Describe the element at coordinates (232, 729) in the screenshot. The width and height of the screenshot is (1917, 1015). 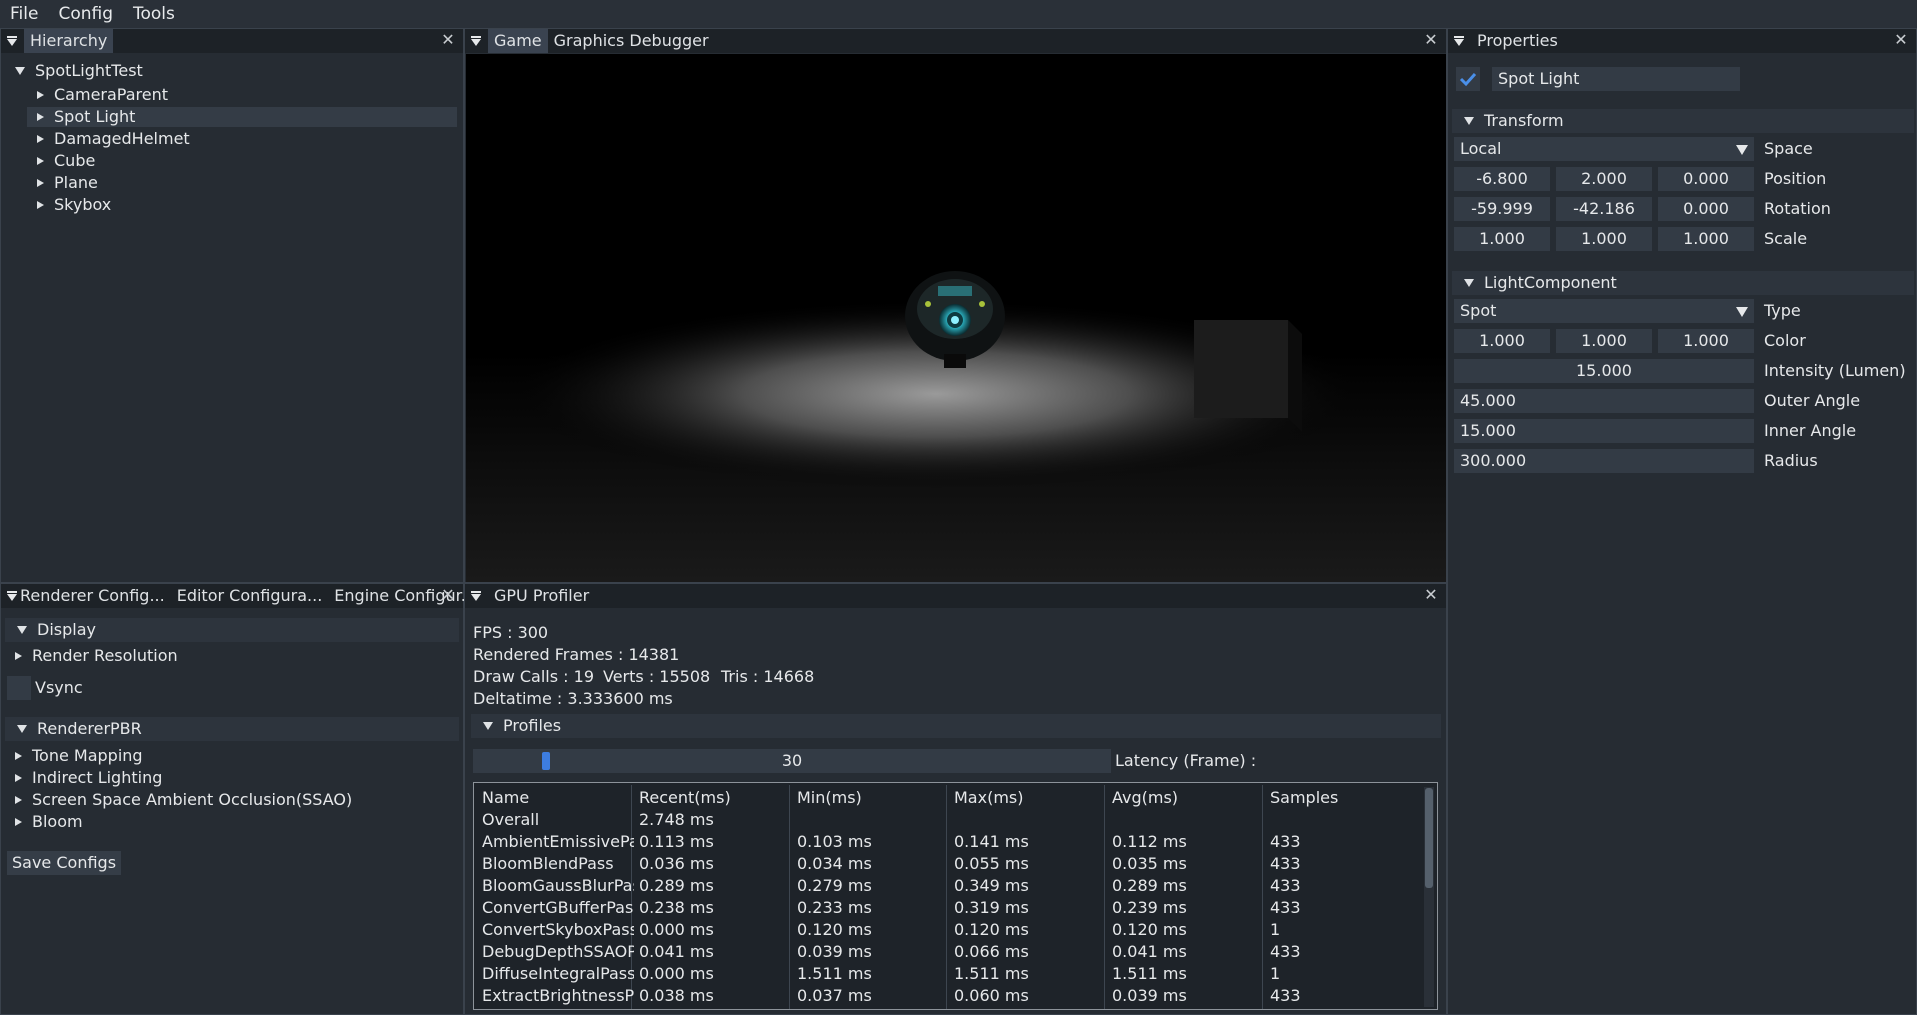
I see `renderer-pbr-header: RendererPBR` at that location.